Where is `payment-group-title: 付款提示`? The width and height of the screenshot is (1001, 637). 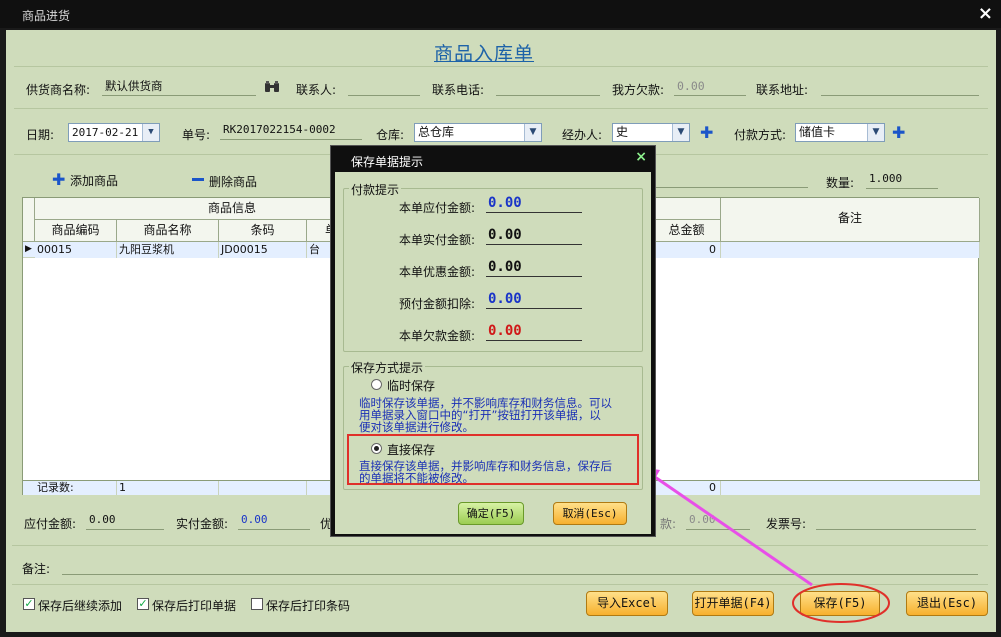
payment-group-title: 付款提示 is located at coordinates (375, 189).